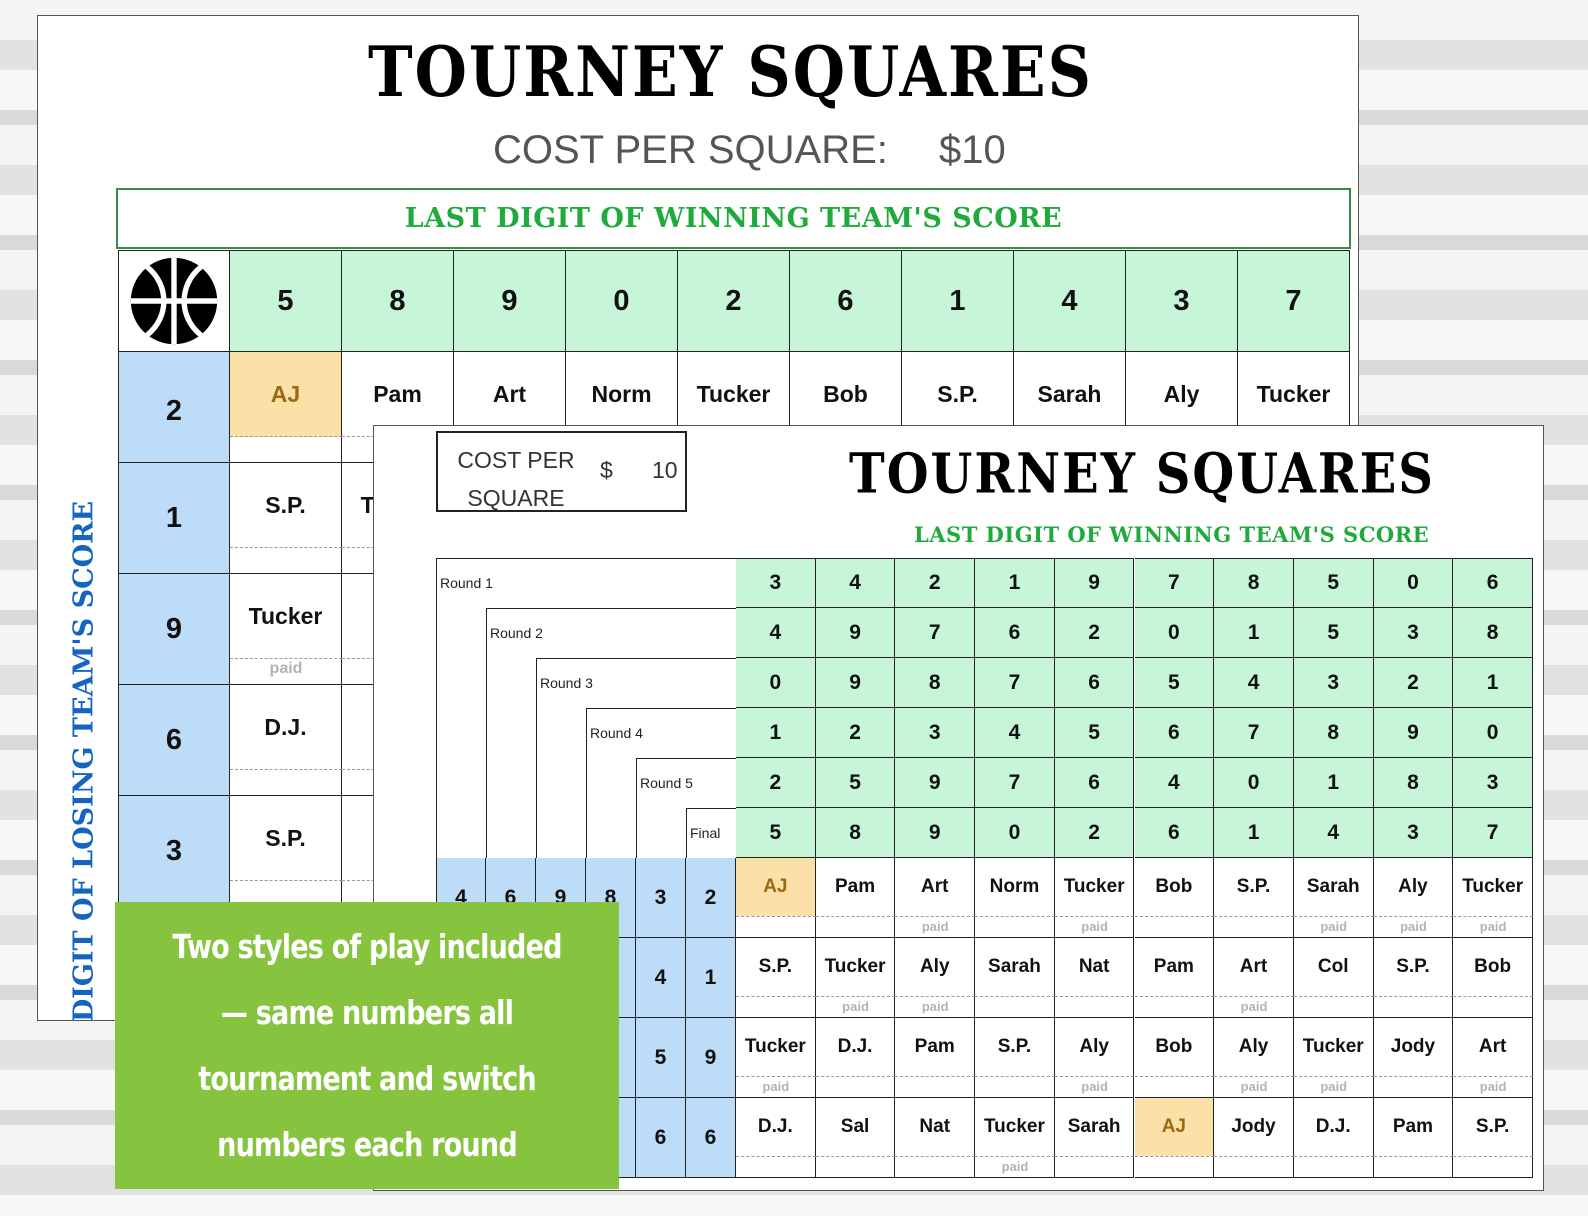 The width and height of the screenshot is (1588, 1216). What do you see at coordinates (661, 978) in the screenshot?
I see `row-digit: 4` at bounding box center [661, 978].